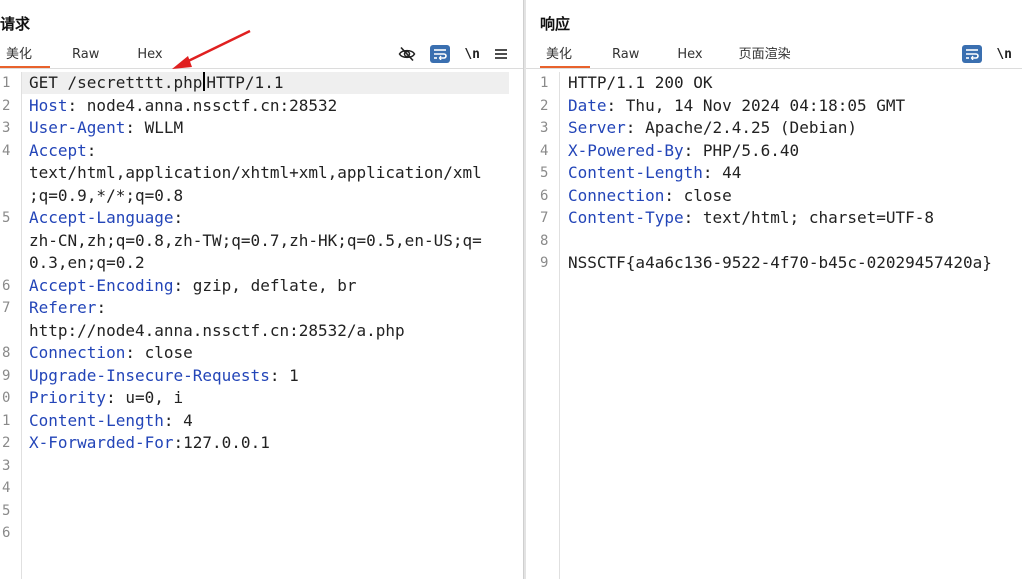 Image resolution: width=1022 pixels, height=579 pixels. I want to click on code-line: 3, so click(261, 466).